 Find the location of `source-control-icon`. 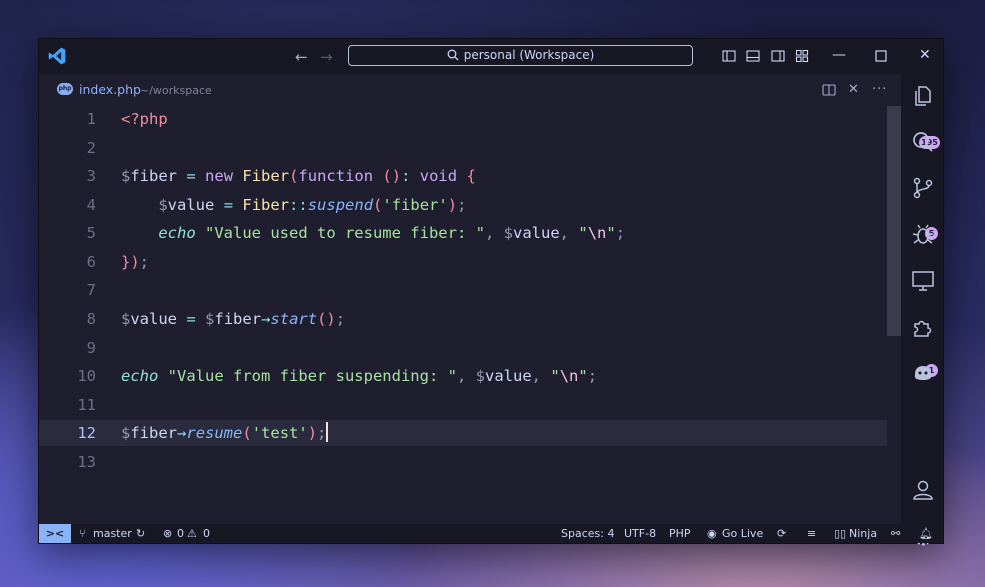

source-control-icon is located at coordinates (923, 188).